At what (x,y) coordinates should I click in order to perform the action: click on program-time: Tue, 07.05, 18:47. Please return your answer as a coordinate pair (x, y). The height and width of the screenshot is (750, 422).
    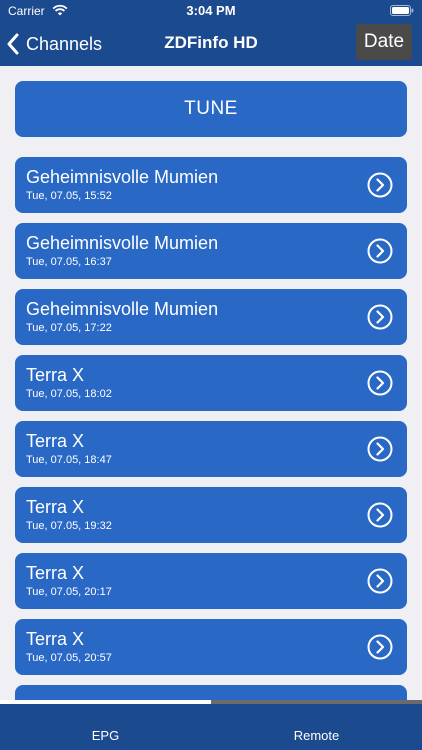
    Looking at the image, I should click on (69, 460).